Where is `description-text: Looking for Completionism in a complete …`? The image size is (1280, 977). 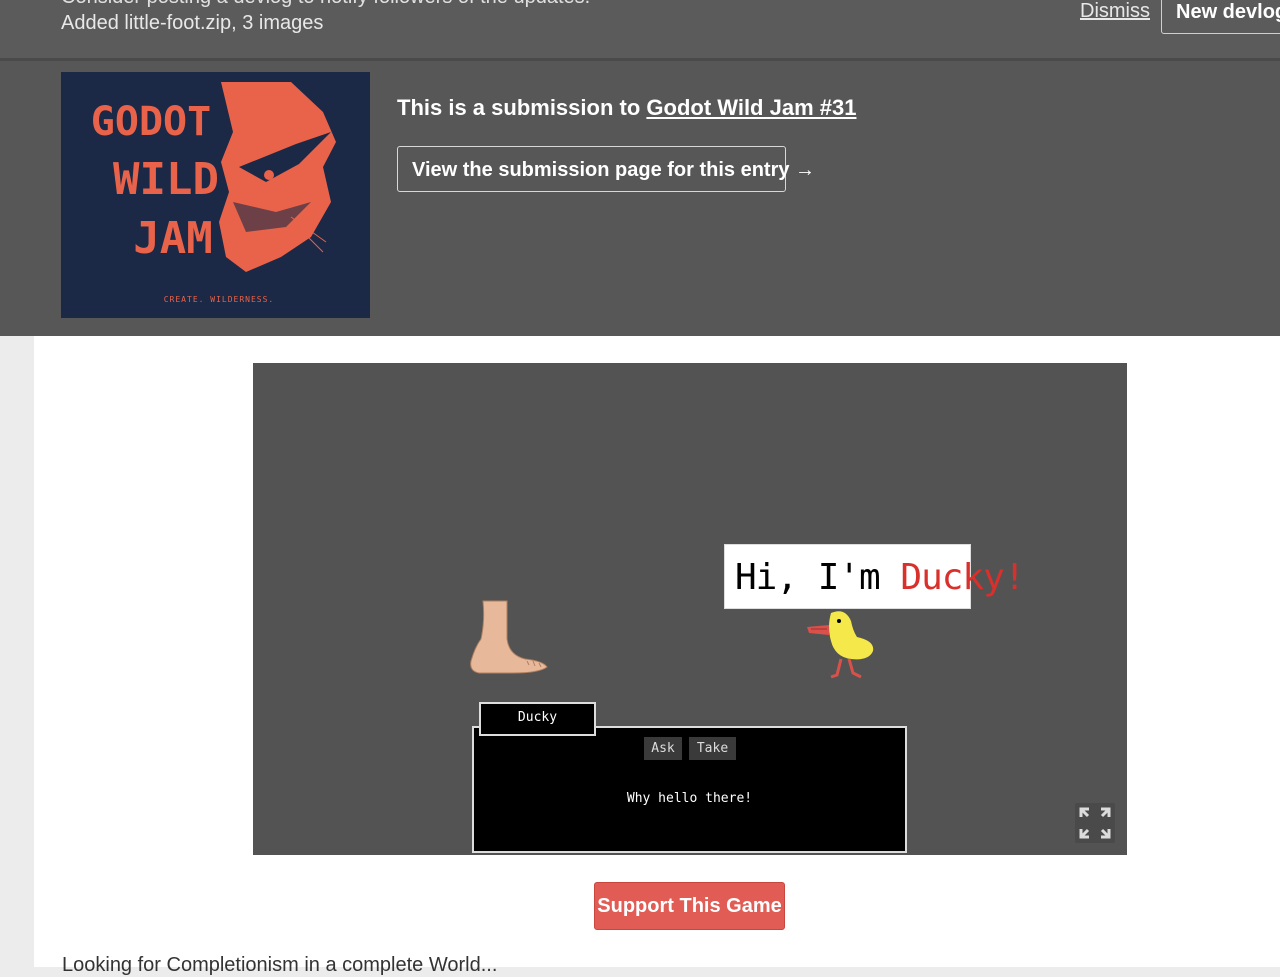
description-text: Looking for Completionism in a complete … is located at coordinates (280, 965).